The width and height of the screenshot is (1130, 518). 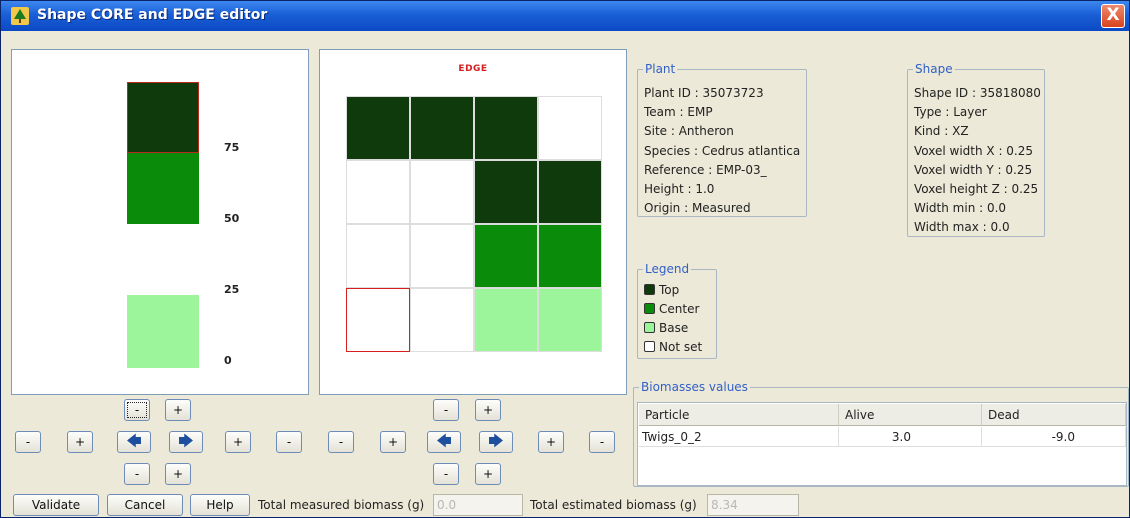 I want to click on shape-voxel-width-y: Voxel width Y : 0.25, so click(x=973, y=169).